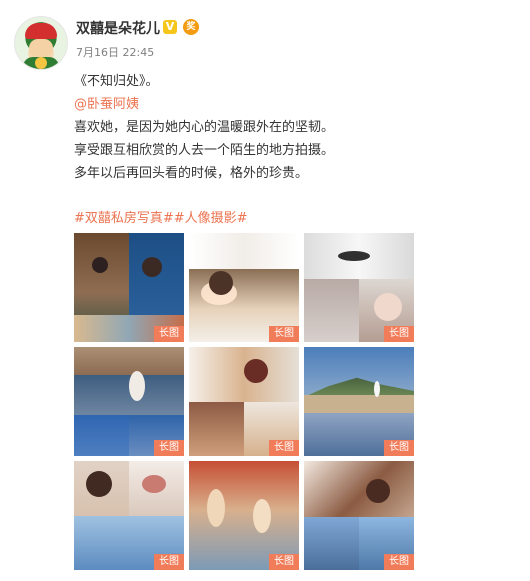 The image size is (530, 581). Describe the element at coordinates (204, 127) in the screenshot. I see `post-text-line: 喜欢她，是因为她内心的温暖跟外在的坚韧。` at that location.